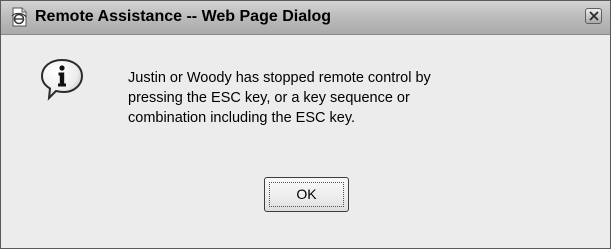 This screenshot has width=611, height=249. I want to click on ok-button-label: OK, so click(306, 194).